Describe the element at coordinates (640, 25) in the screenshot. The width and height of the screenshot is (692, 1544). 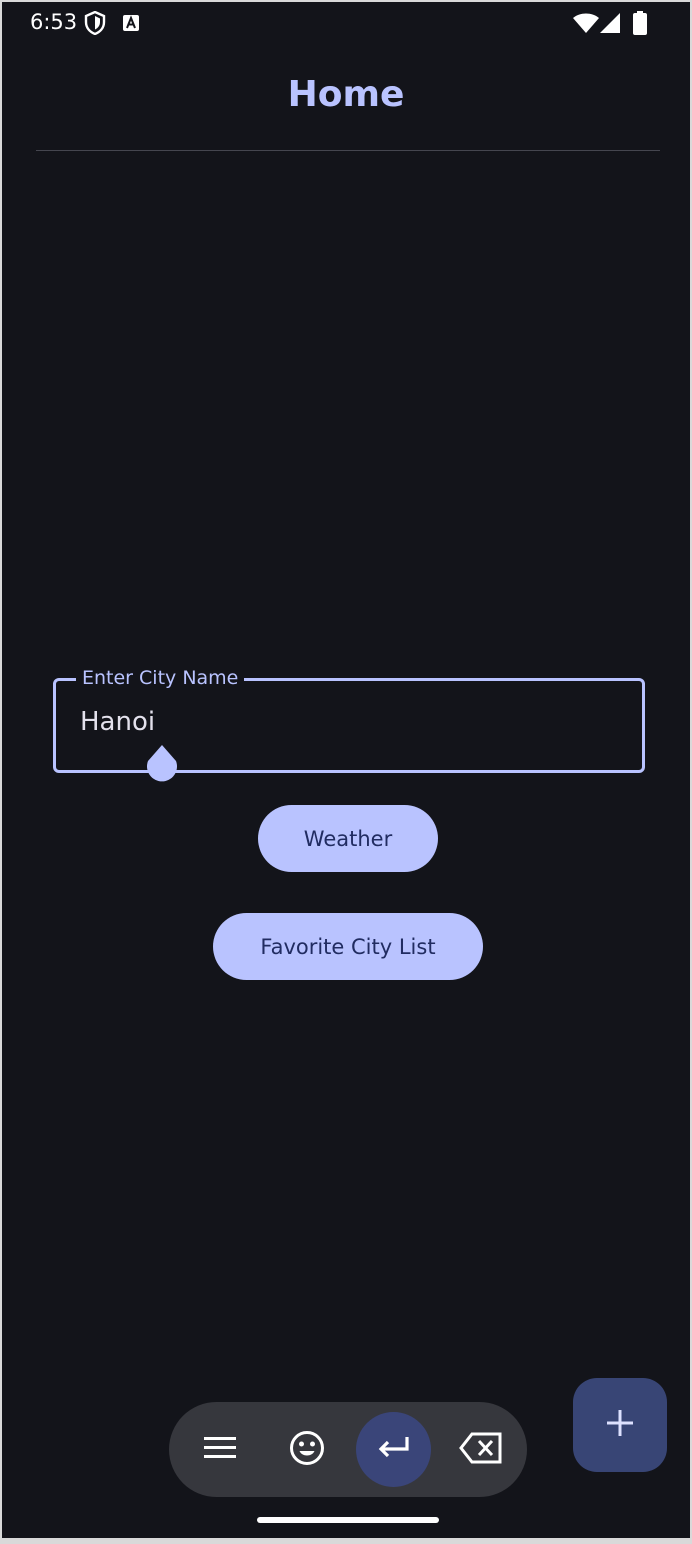
I see `battery-icon` at that location.